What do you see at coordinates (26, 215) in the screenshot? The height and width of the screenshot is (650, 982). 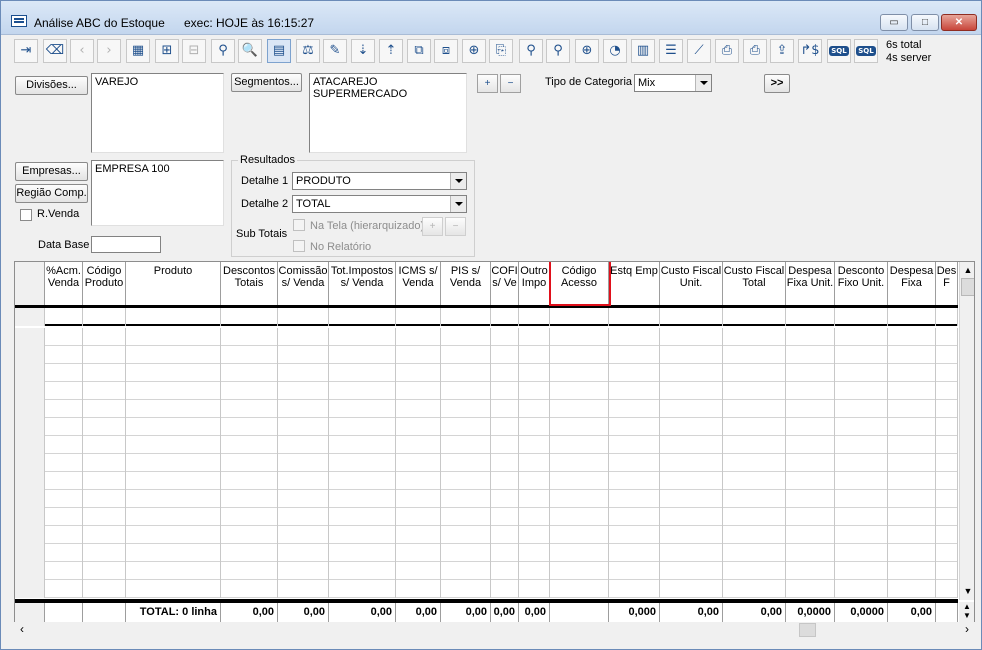 I see `rvenda-checkbox` at bounding box center [26, 215].